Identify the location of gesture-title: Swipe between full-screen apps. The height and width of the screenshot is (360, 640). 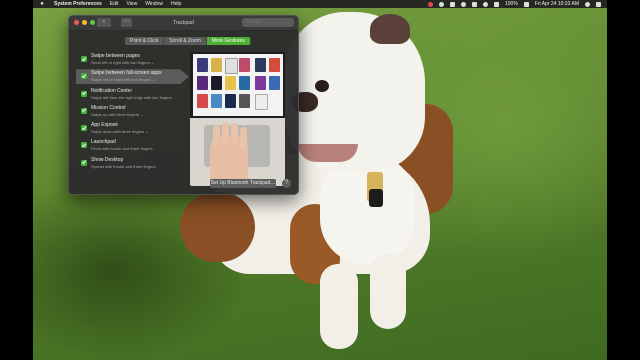
(126, 73).